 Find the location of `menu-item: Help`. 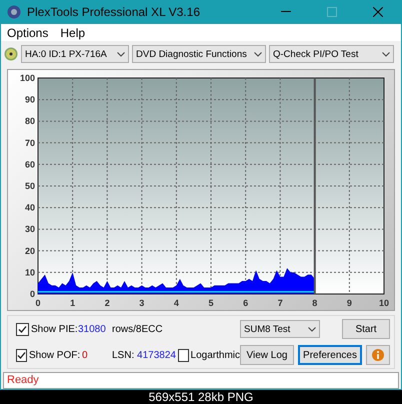

menu-item: Help is located at coordinates (73, 33).